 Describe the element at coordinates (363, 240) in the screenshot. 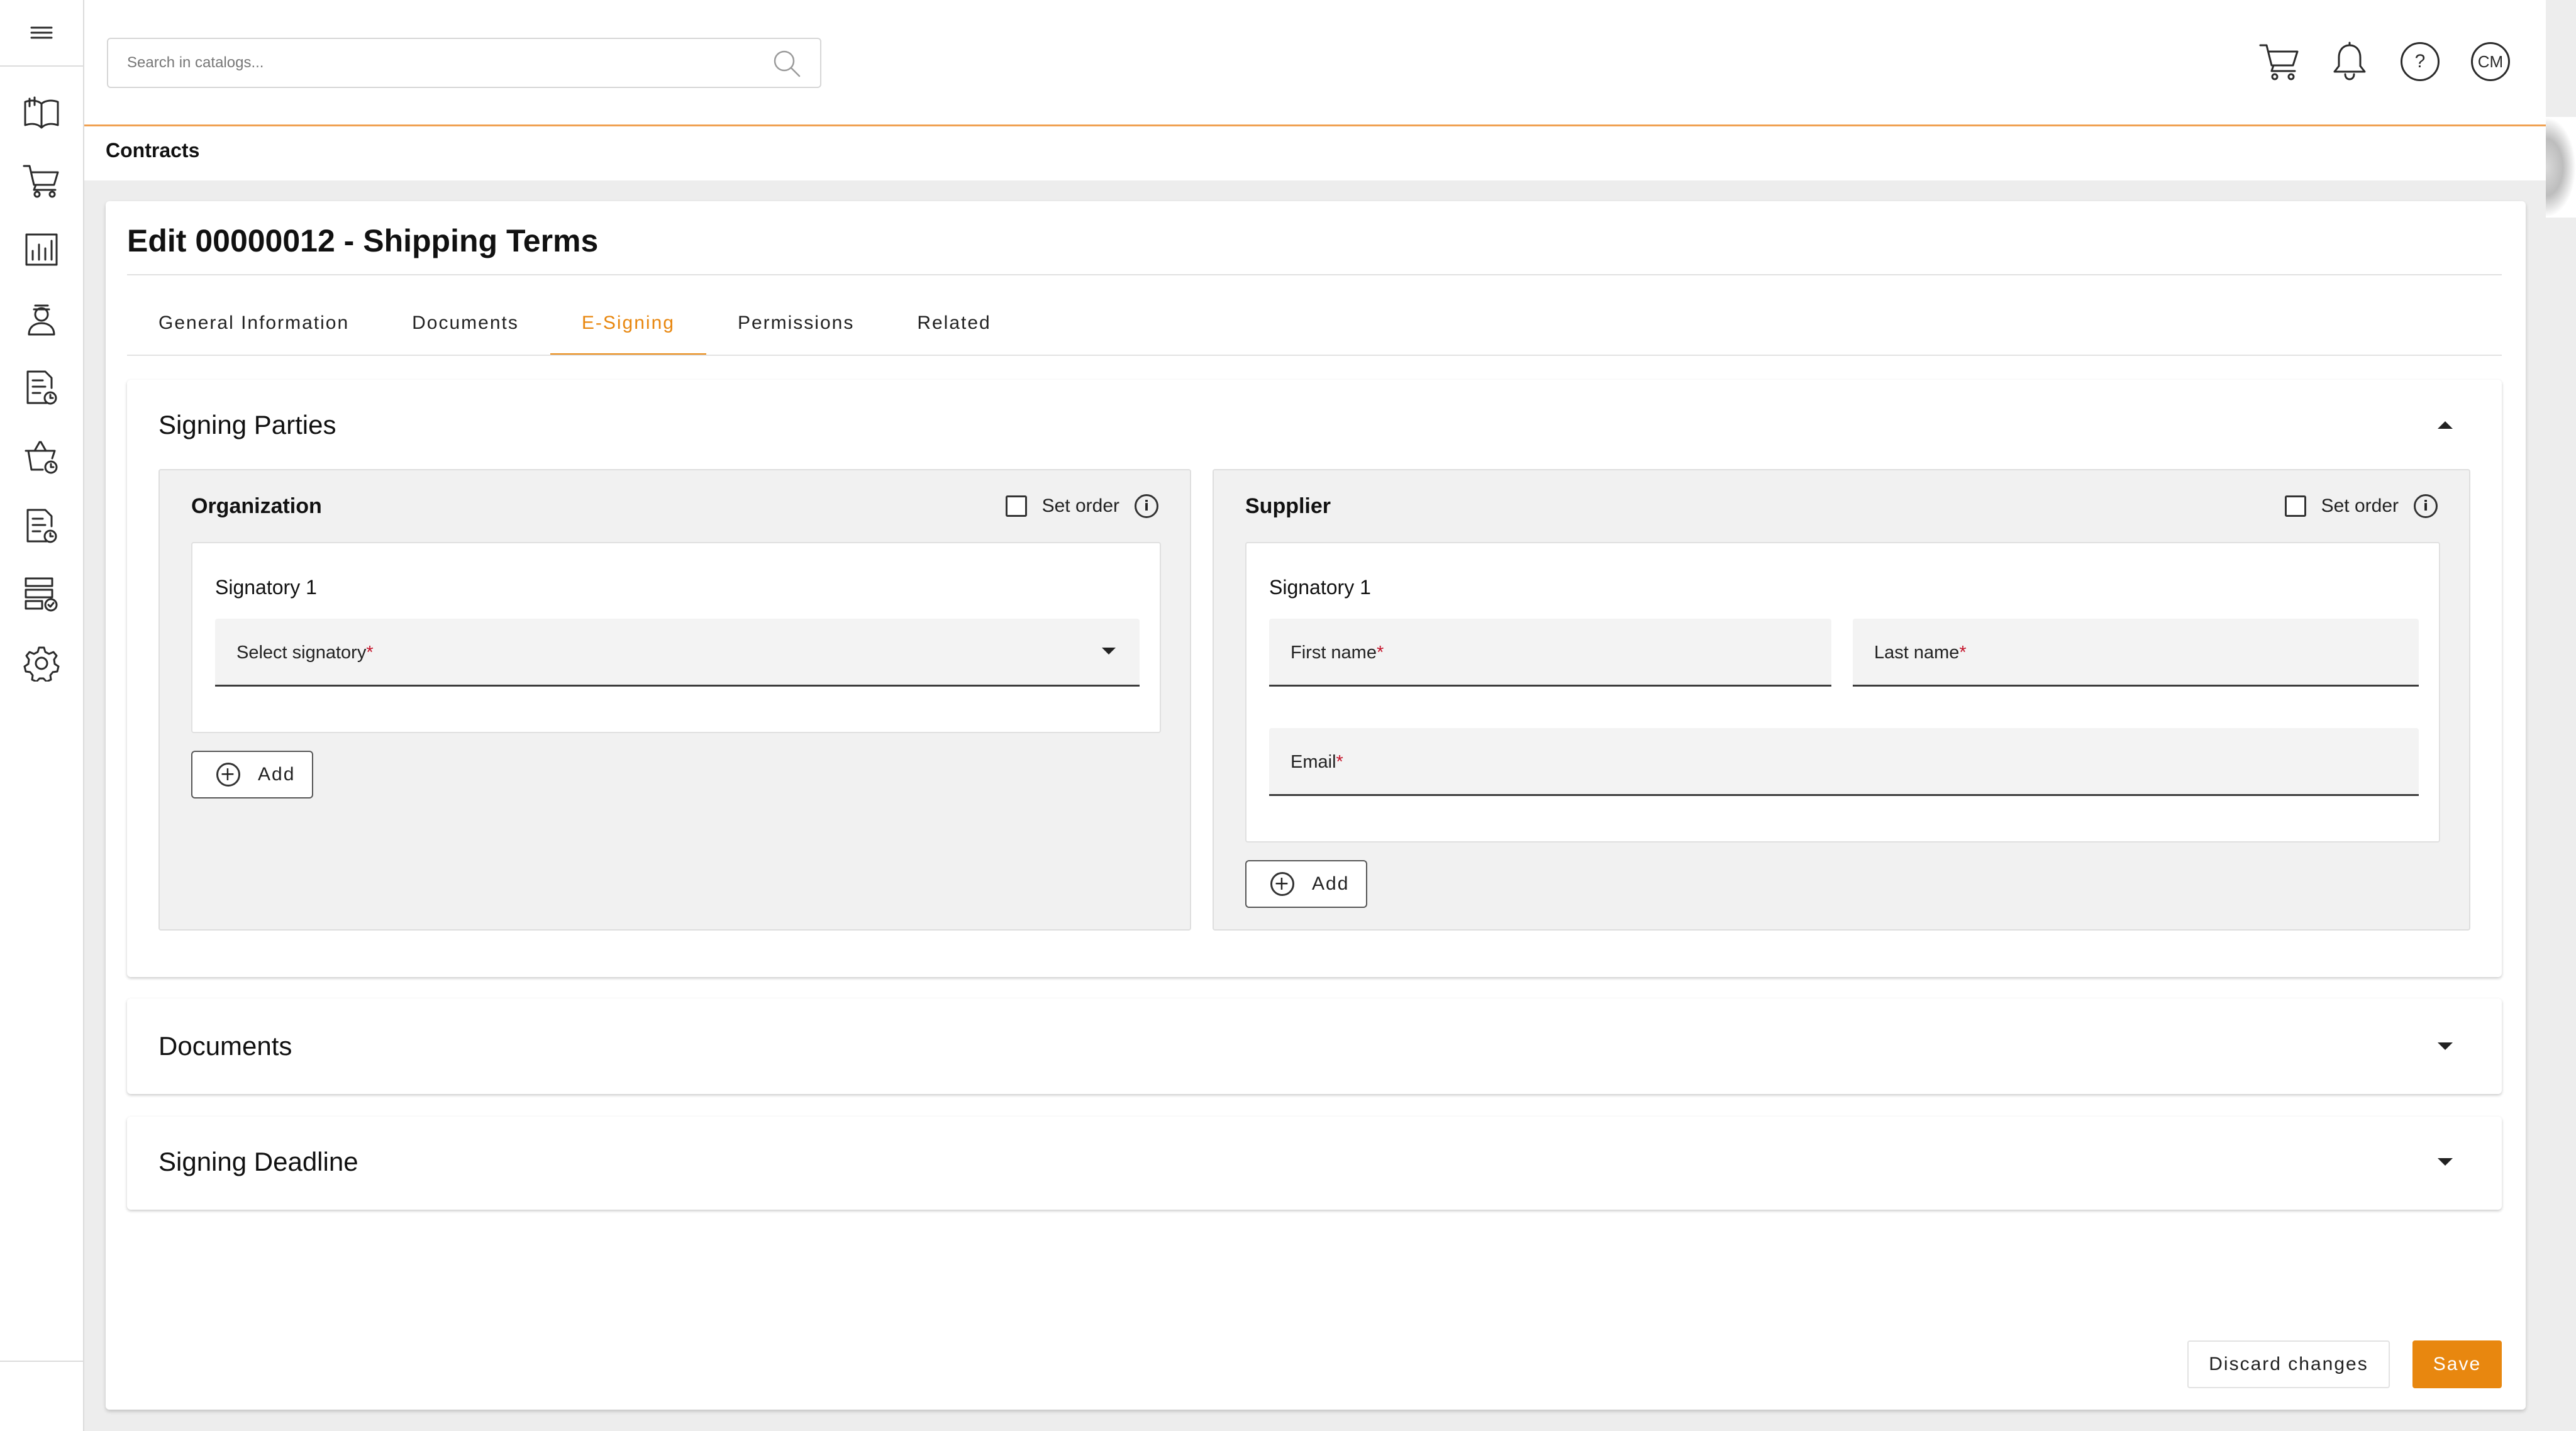

I see `page-title: Edit 00000012 - Shipping Terms` at that location.